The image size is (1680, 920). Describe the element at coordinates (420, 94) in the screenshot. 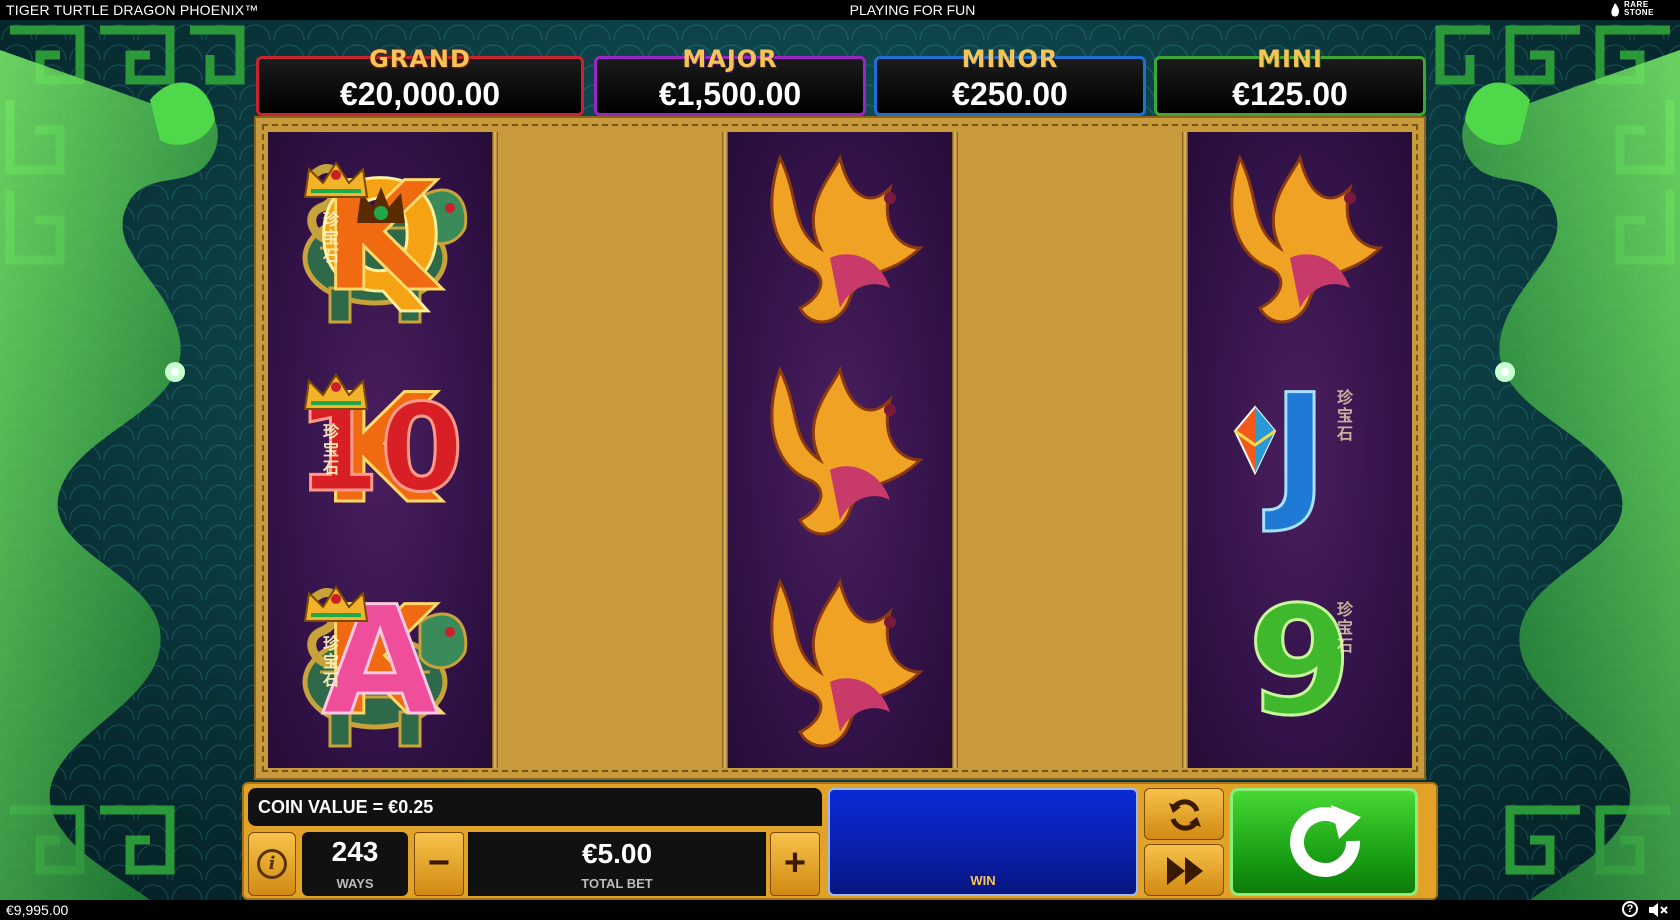

I see `jackpot-grand-amount: €20,000.00` at that location.